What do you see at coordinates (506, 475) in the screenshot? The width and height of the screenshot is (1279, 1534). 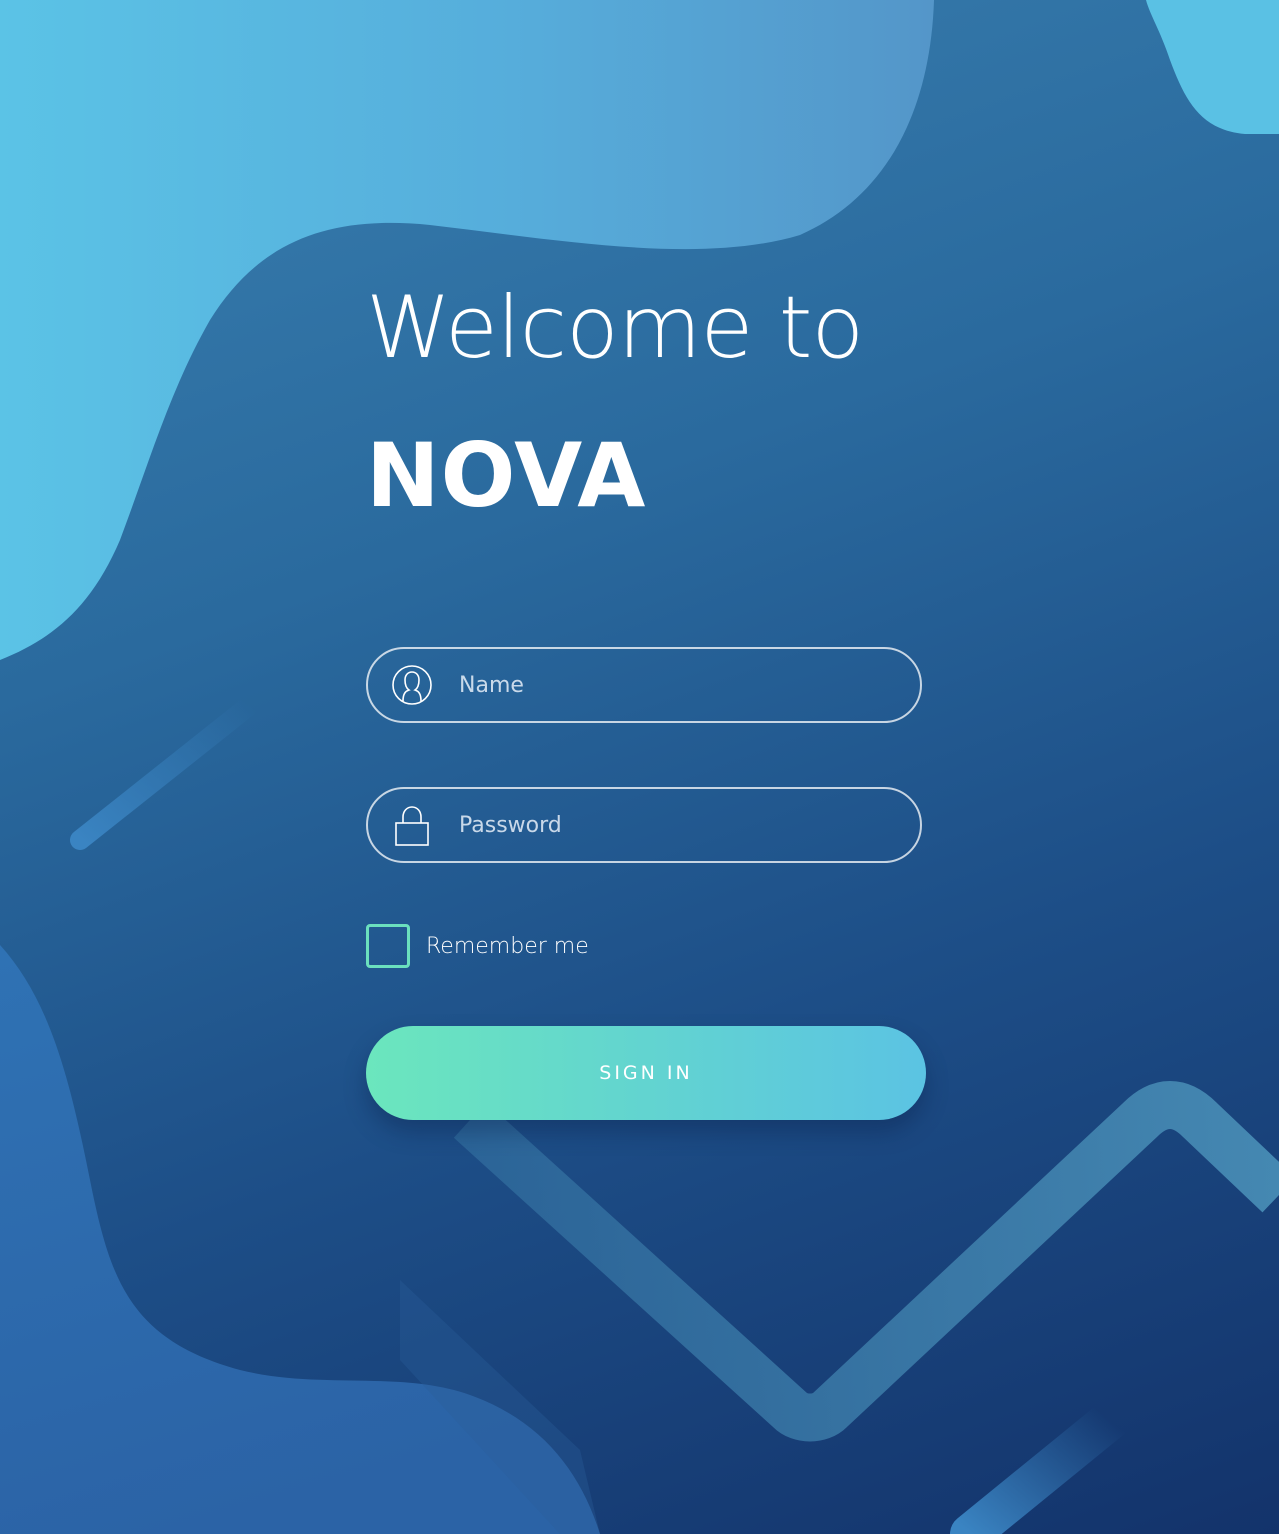 I see `brand-name: NOVA` at bounding box center [506, 475].